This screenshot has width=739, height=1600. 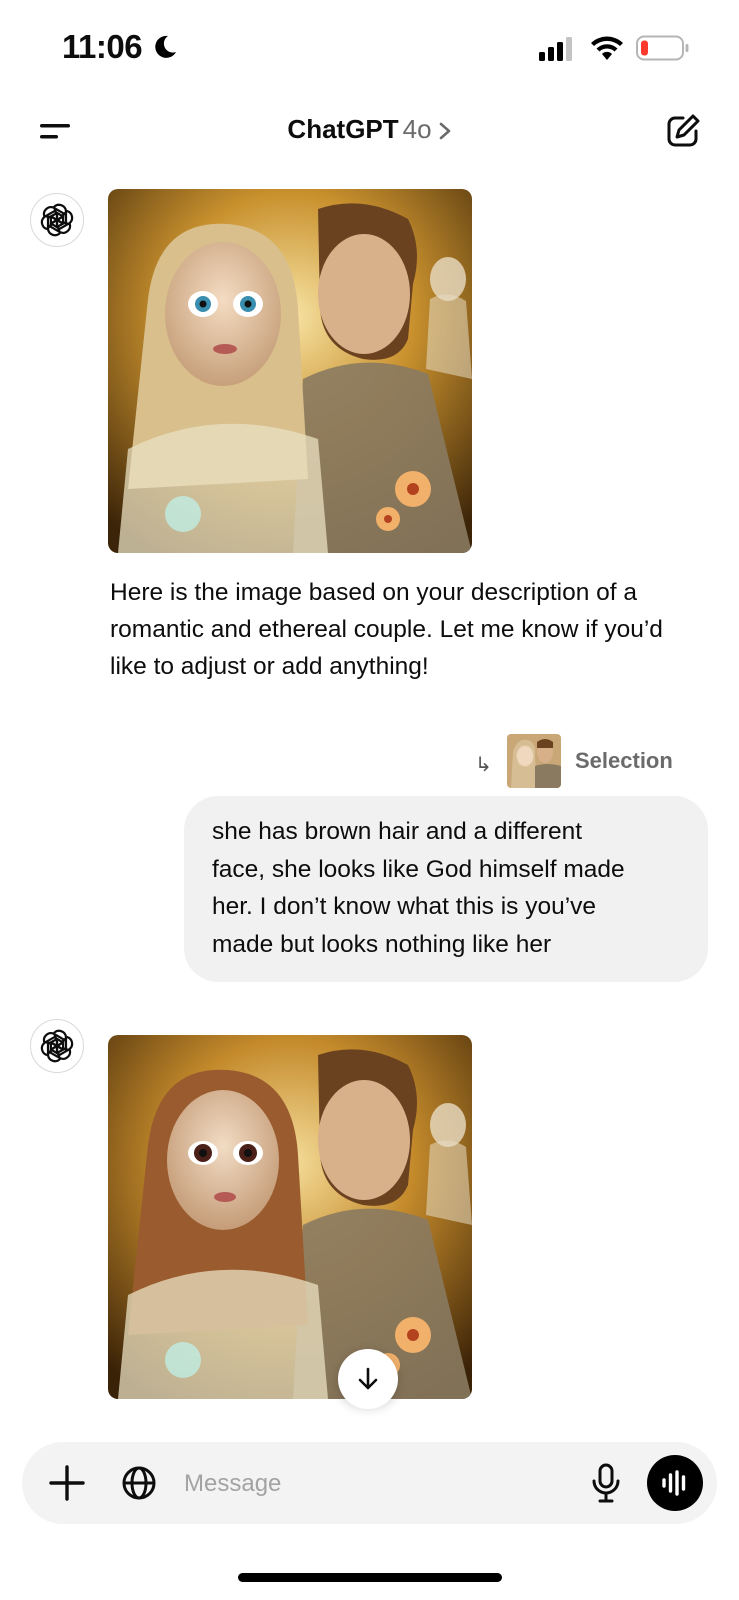 I want to click on wifi-icon, so click(x=607, y=48).